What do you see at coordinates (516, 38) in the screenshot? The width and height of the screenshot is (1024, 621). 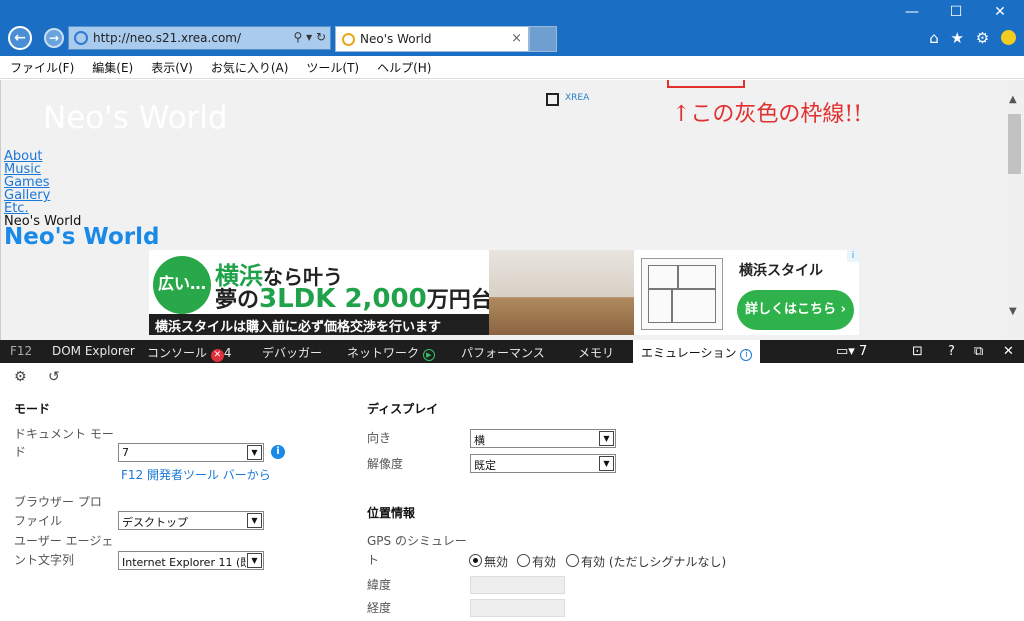 I see `close-tab-icon: ×` at bounding box center [516, 38].